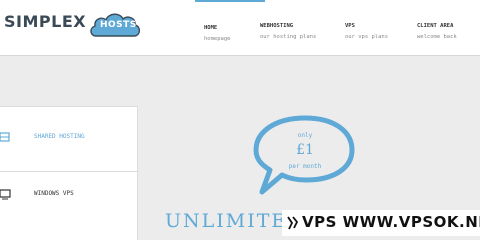  I want to click on nav-subtitle: homepage, so click(217, 39).